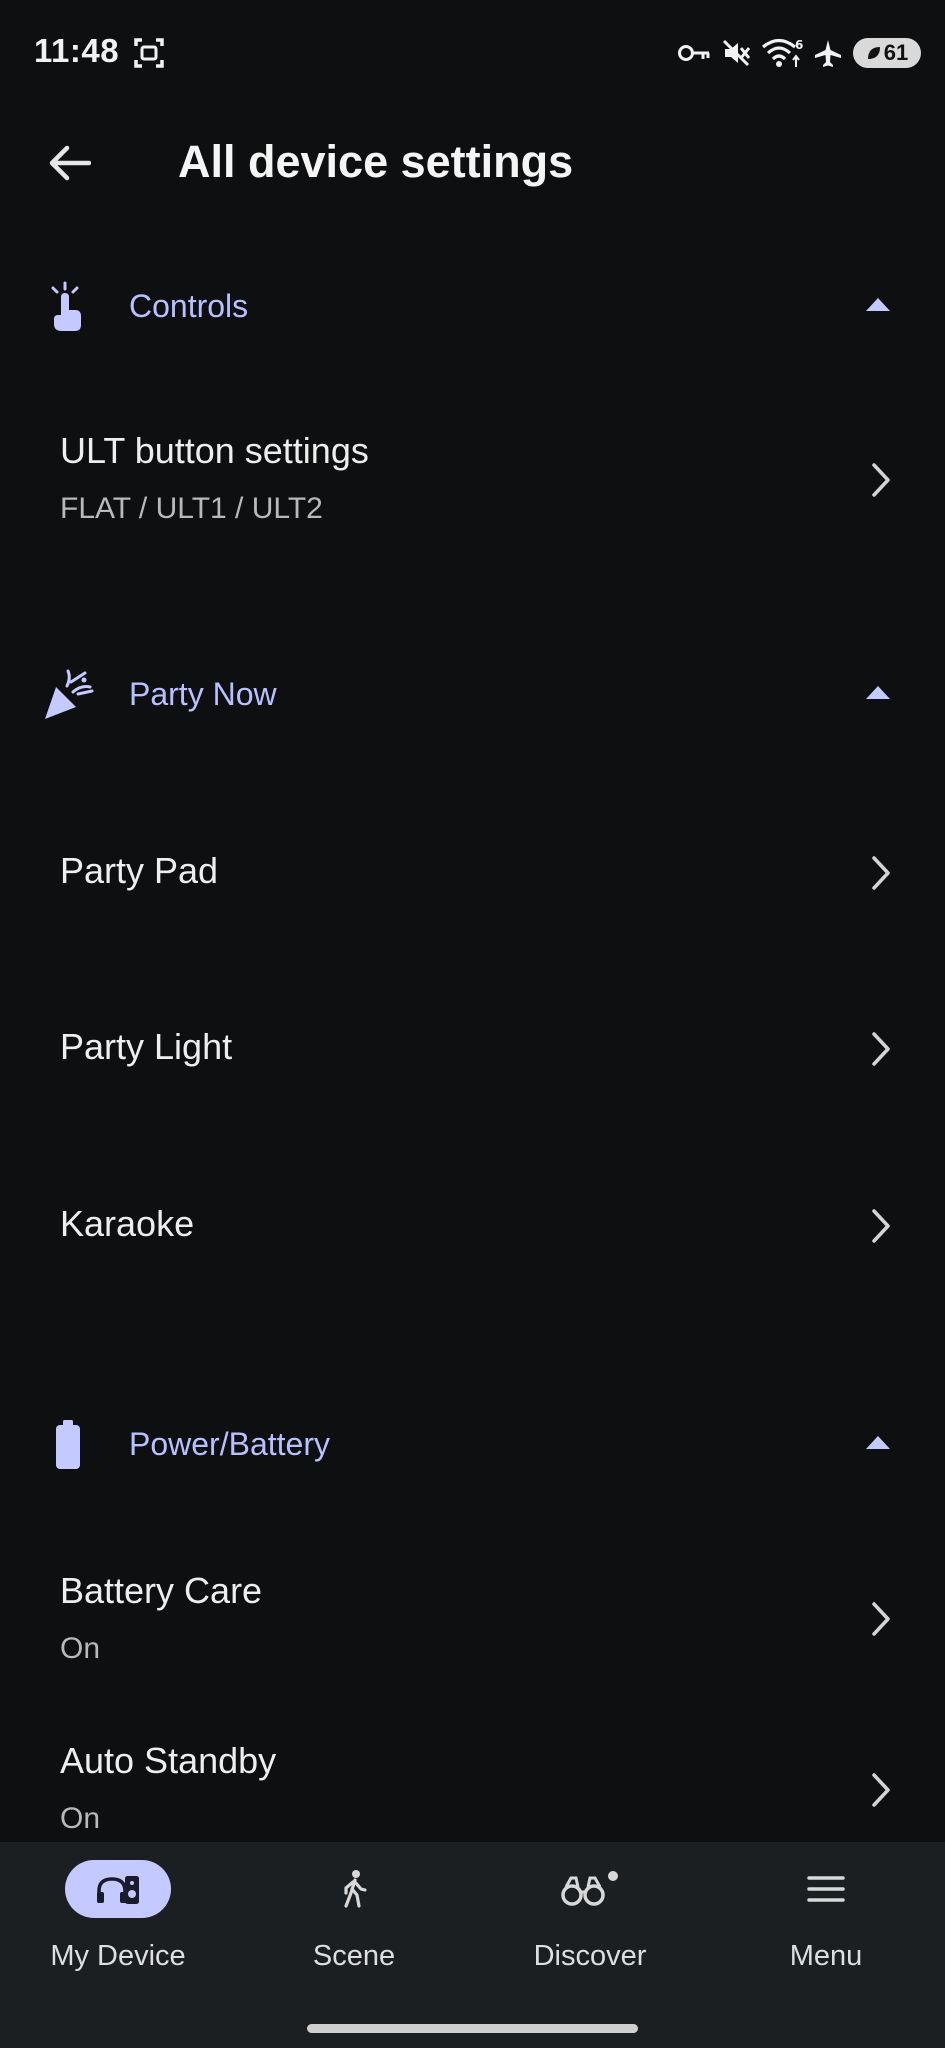 The width and height of the screenshot is (945, 2048). I want to click on status-time: 11:48, so click(77, 50).